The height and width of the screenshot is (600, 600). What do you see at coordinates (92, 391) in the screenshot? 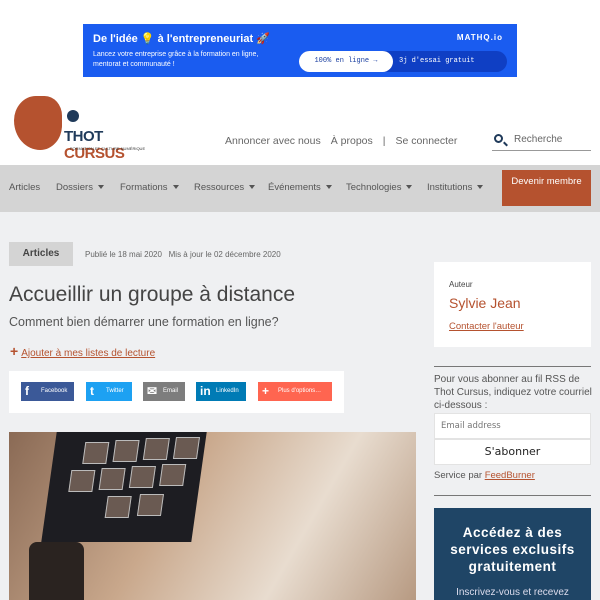
I see `twitter-icon: t` at bounding box center [92, 391].